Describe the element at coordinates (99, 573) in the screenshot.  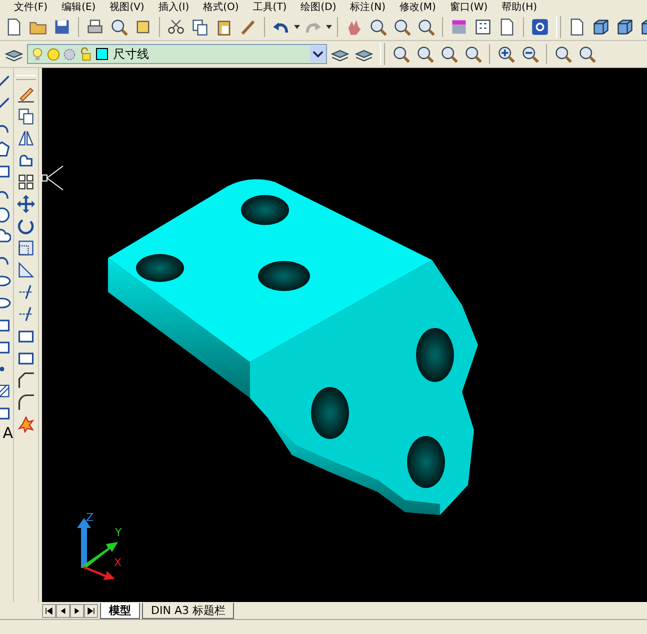
I see `x-axis-arrow` at that location.